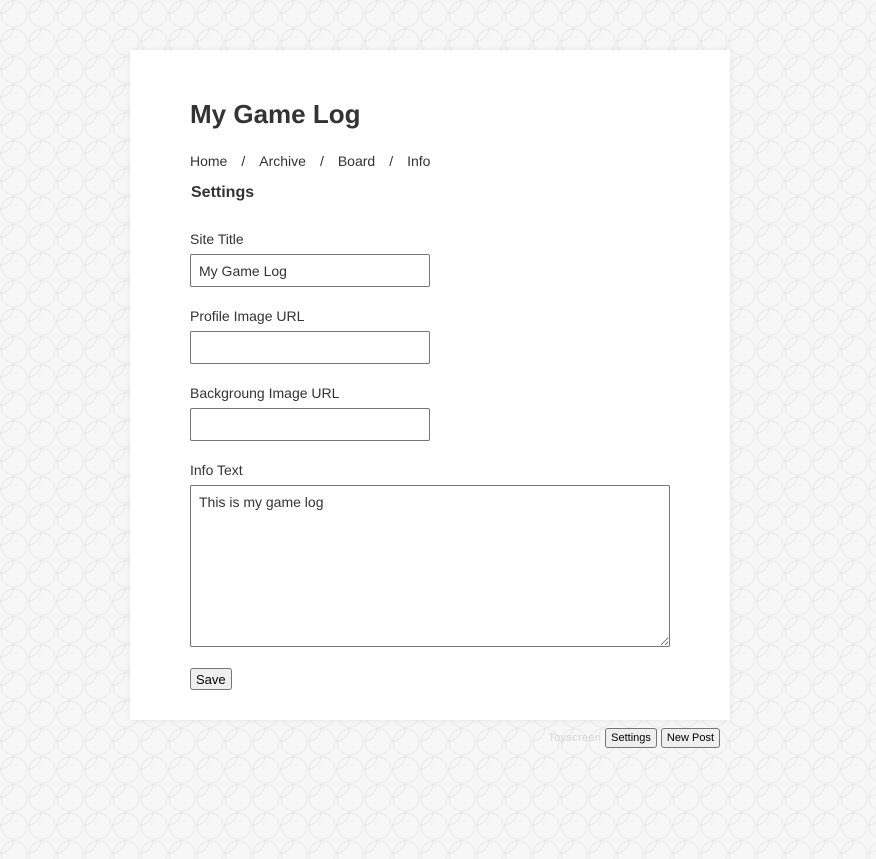 This screenshot has height=859, width=876. Describe the element at coordinates (310, 424) in the screenshot. I see `background-image-url-input` at that location.